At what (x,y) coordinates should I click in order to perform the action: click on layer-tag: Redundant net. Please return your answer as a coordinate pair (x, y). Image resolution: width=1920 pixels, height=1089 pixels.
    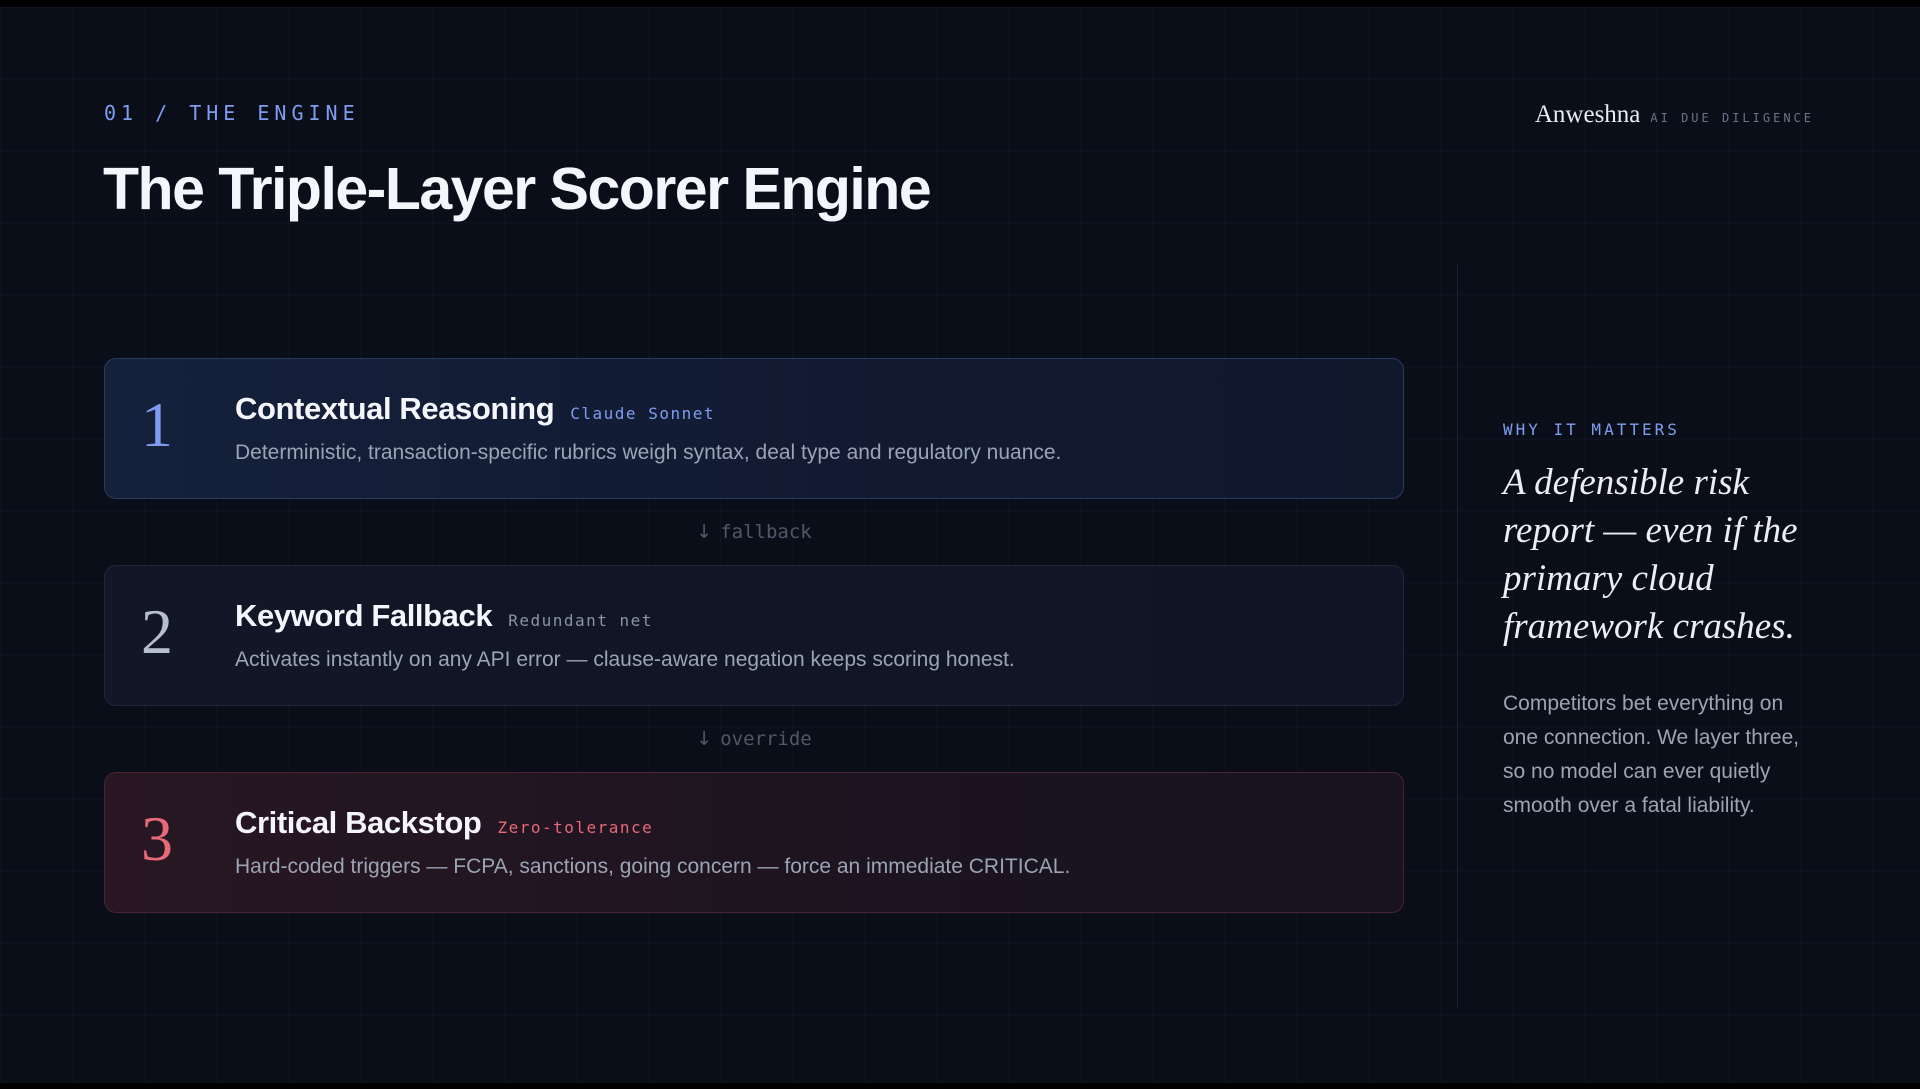
    Looking at the image, I should click on (580, 620).